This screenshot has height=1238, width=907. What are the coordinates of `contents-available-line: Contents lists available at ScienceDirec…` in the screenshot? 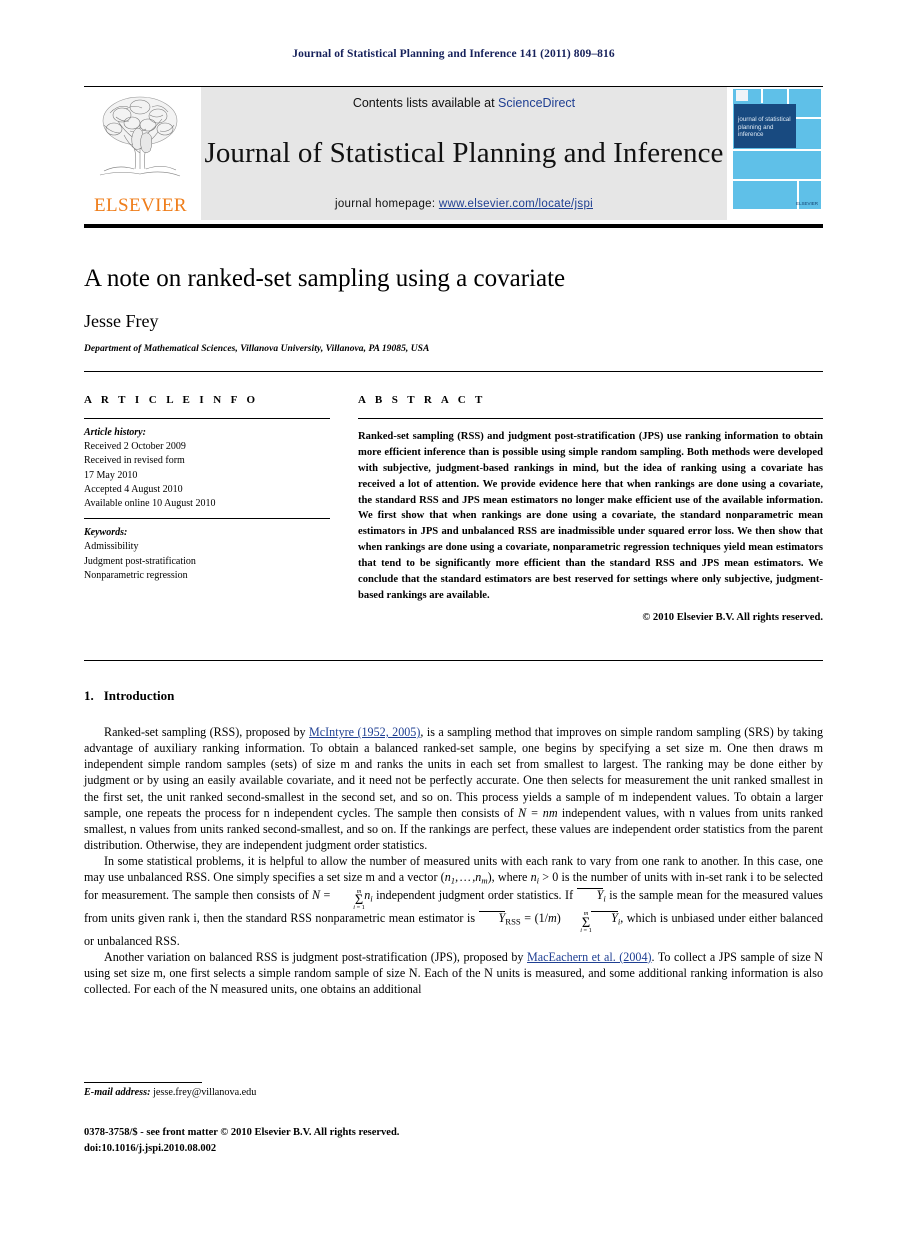 It's located at (464, 103).